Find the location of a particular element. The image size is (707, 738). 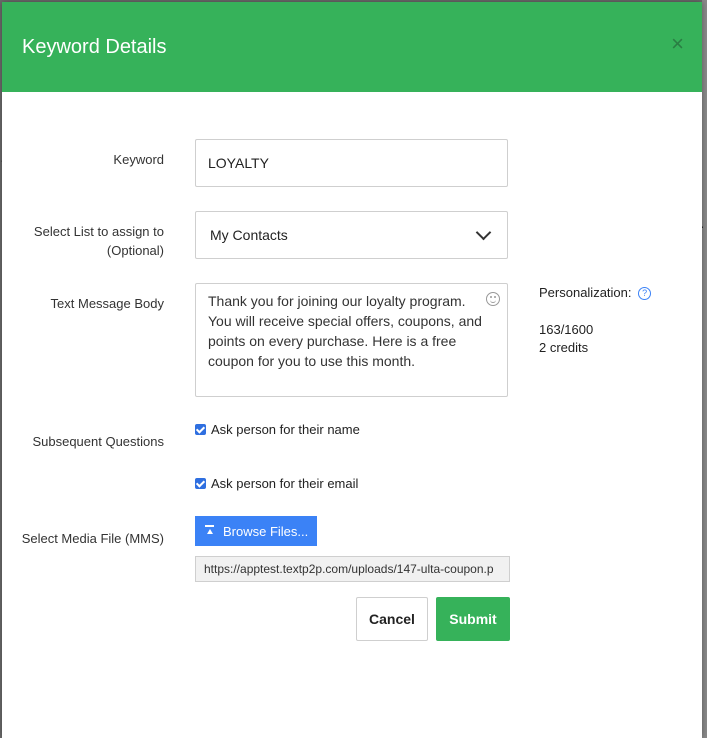

ask-email-checkbox is located at coordinates (200, 483).